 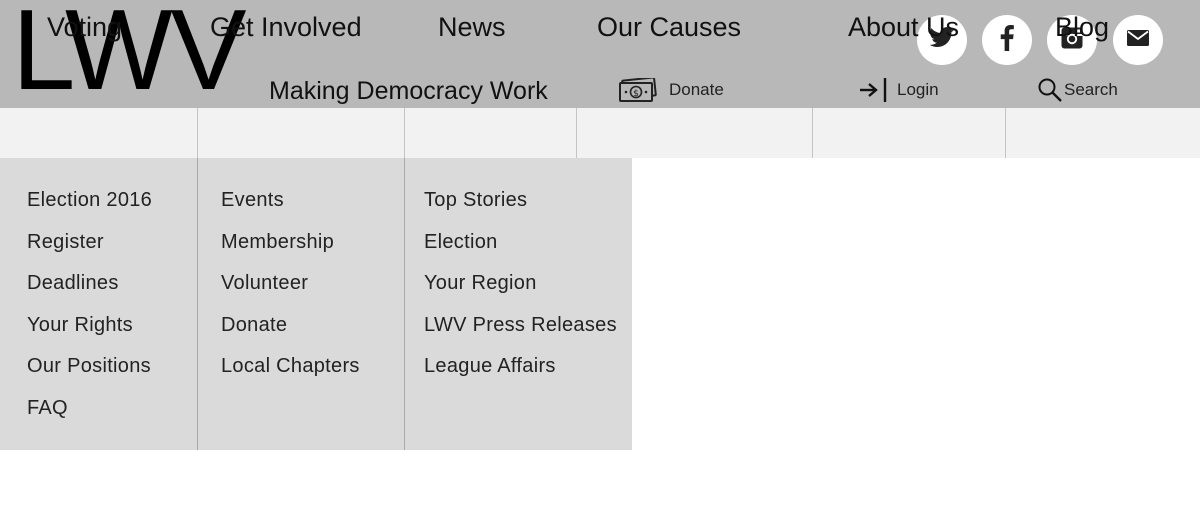 What do you see at coordinates (520, 249) in the screenshot?
I see `dropdown-item-election: Election` at bounding box center [520, 249].